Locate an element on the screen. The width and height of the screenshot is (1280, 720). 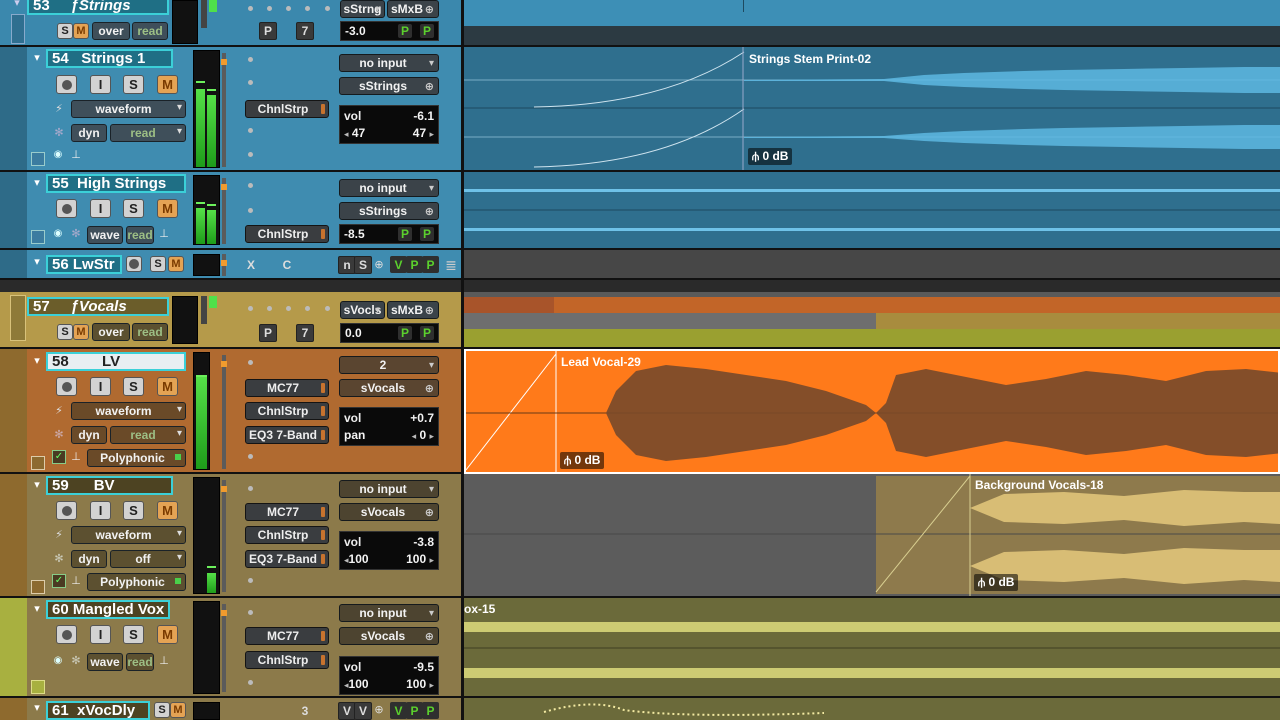
clip-name: Background Vocals-18 is located at coordinates (1039, 485).